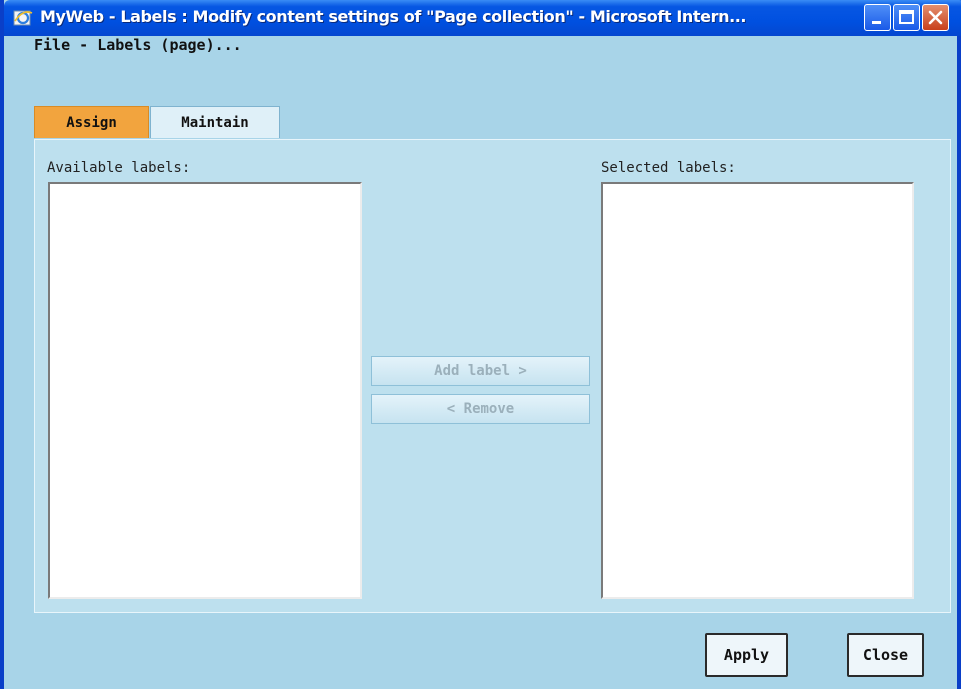 The height and width of the screenshot is (689, 961). Describe the element at coordinates (876, 22) in the screenshot. I see `minimize-icon` at that location.